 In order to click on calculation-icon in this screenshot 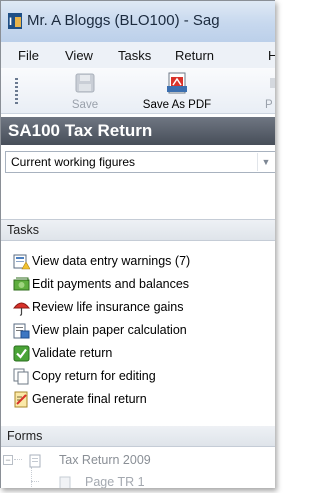, I will do `click(21, 331)`.